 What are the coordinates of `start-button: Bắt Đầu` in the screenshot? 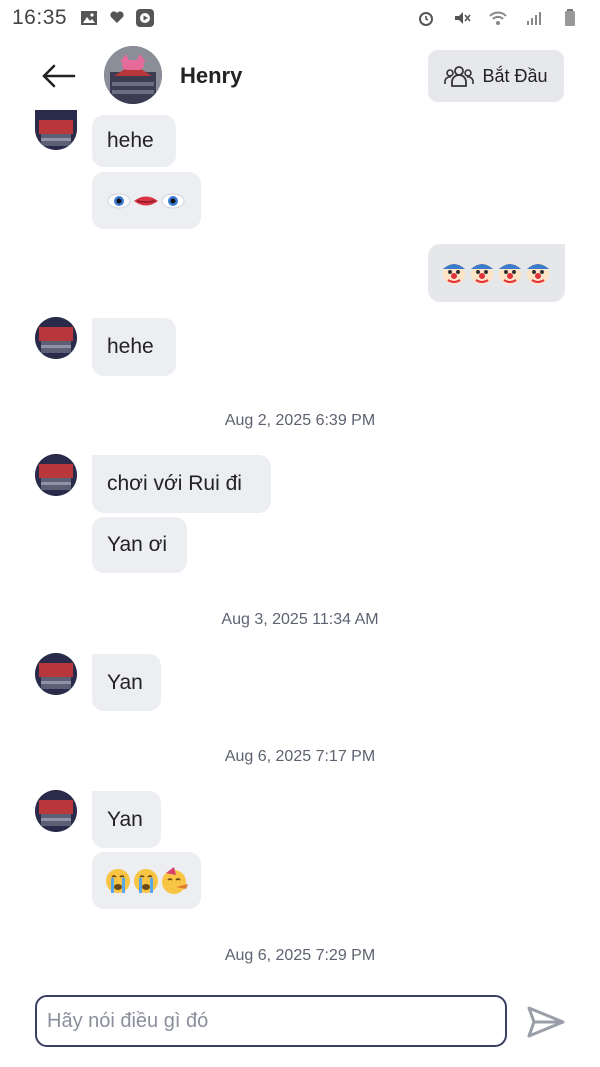 It's located at (496, 76).